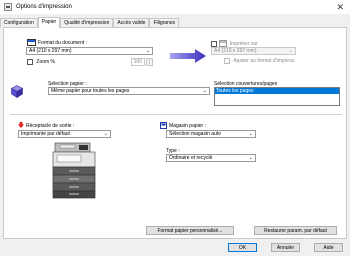  Describe the element at coordinates (31, 42) in the screenshot. I see `document-format-icon` at that location.